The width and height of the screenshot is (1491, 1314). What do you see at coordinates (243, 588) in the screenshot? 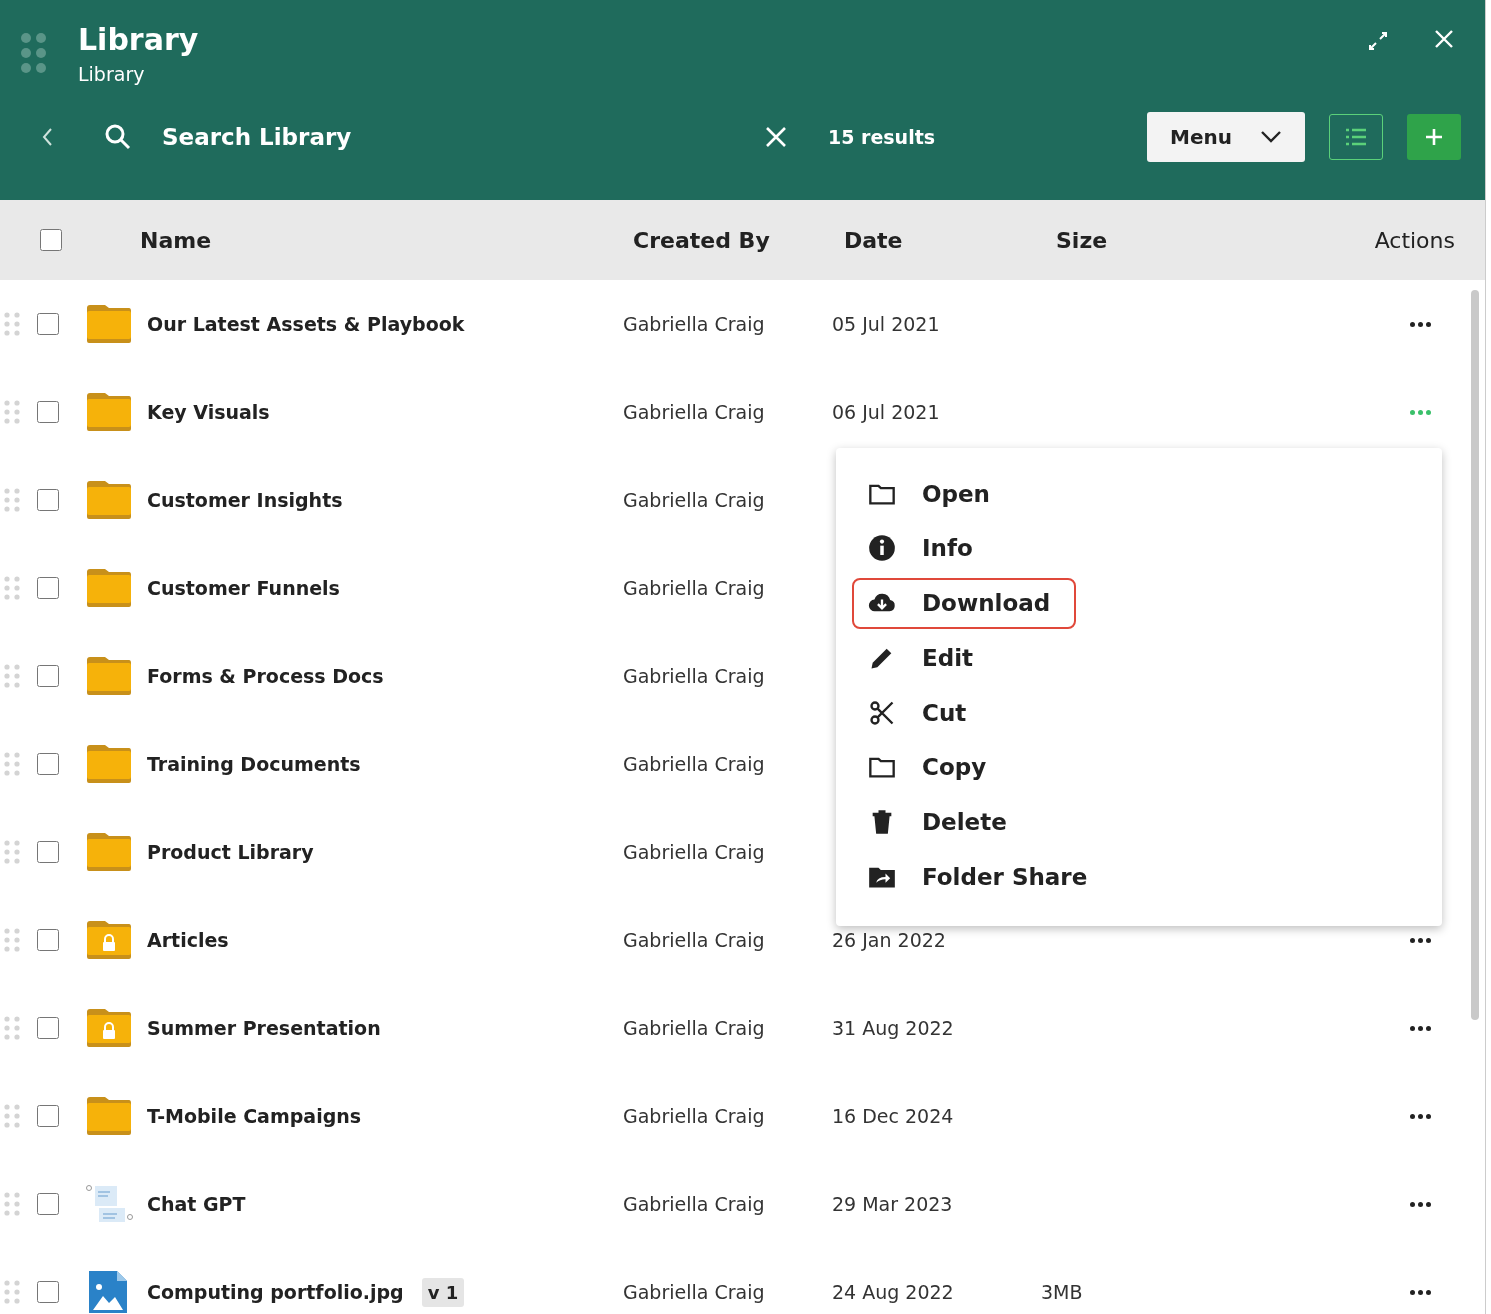
I see `file-name: Customer Funnels` at bounding box center [243, 588].